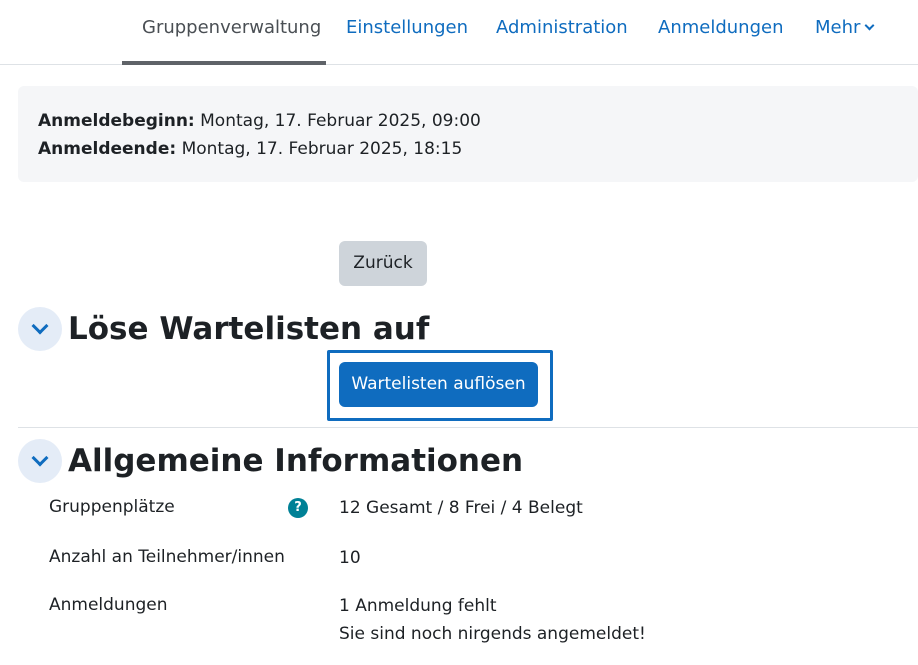 This screenshot has height=665, width=918. I want to click on registration-end-label: Anmeldeende:, so click(107, 149).